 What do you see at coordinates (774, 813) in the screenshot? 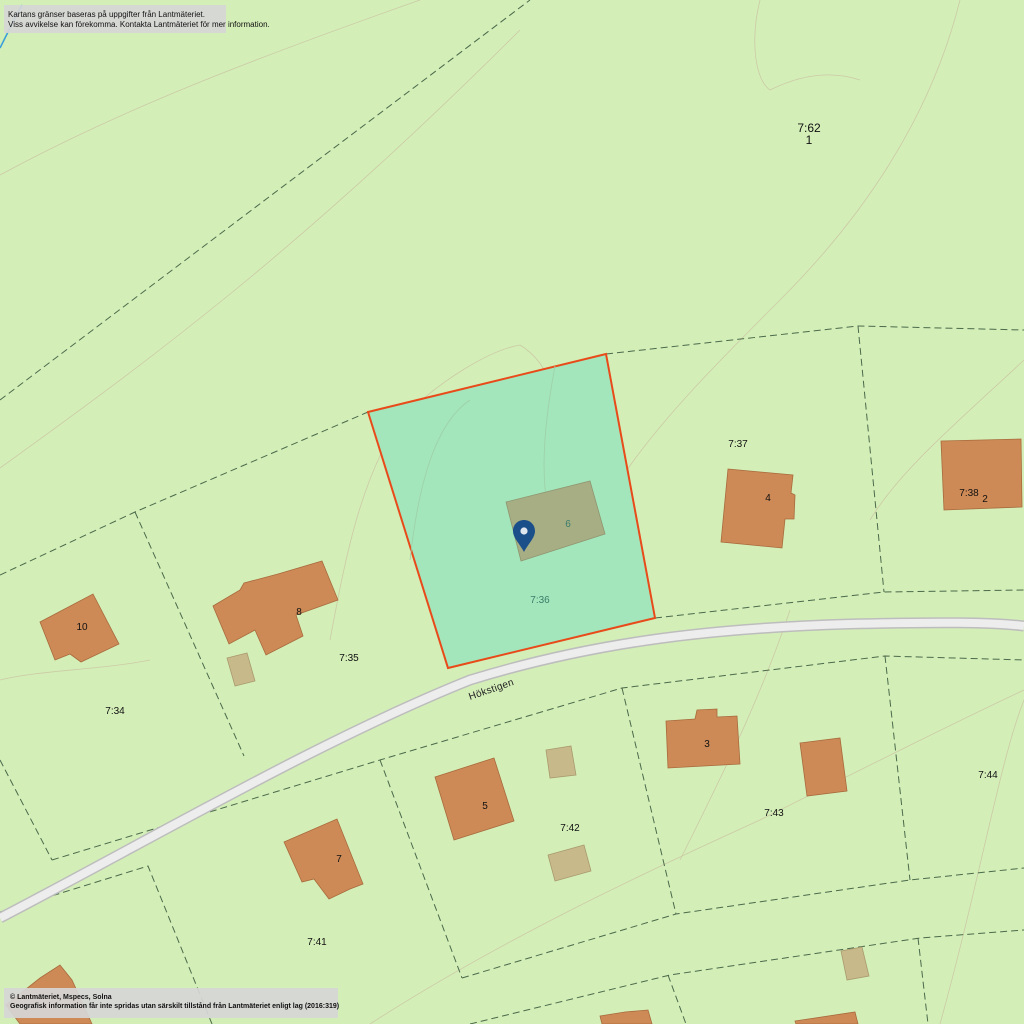
I see `parcel-label-7-43: 7:43` at bounding box center [774, 813].